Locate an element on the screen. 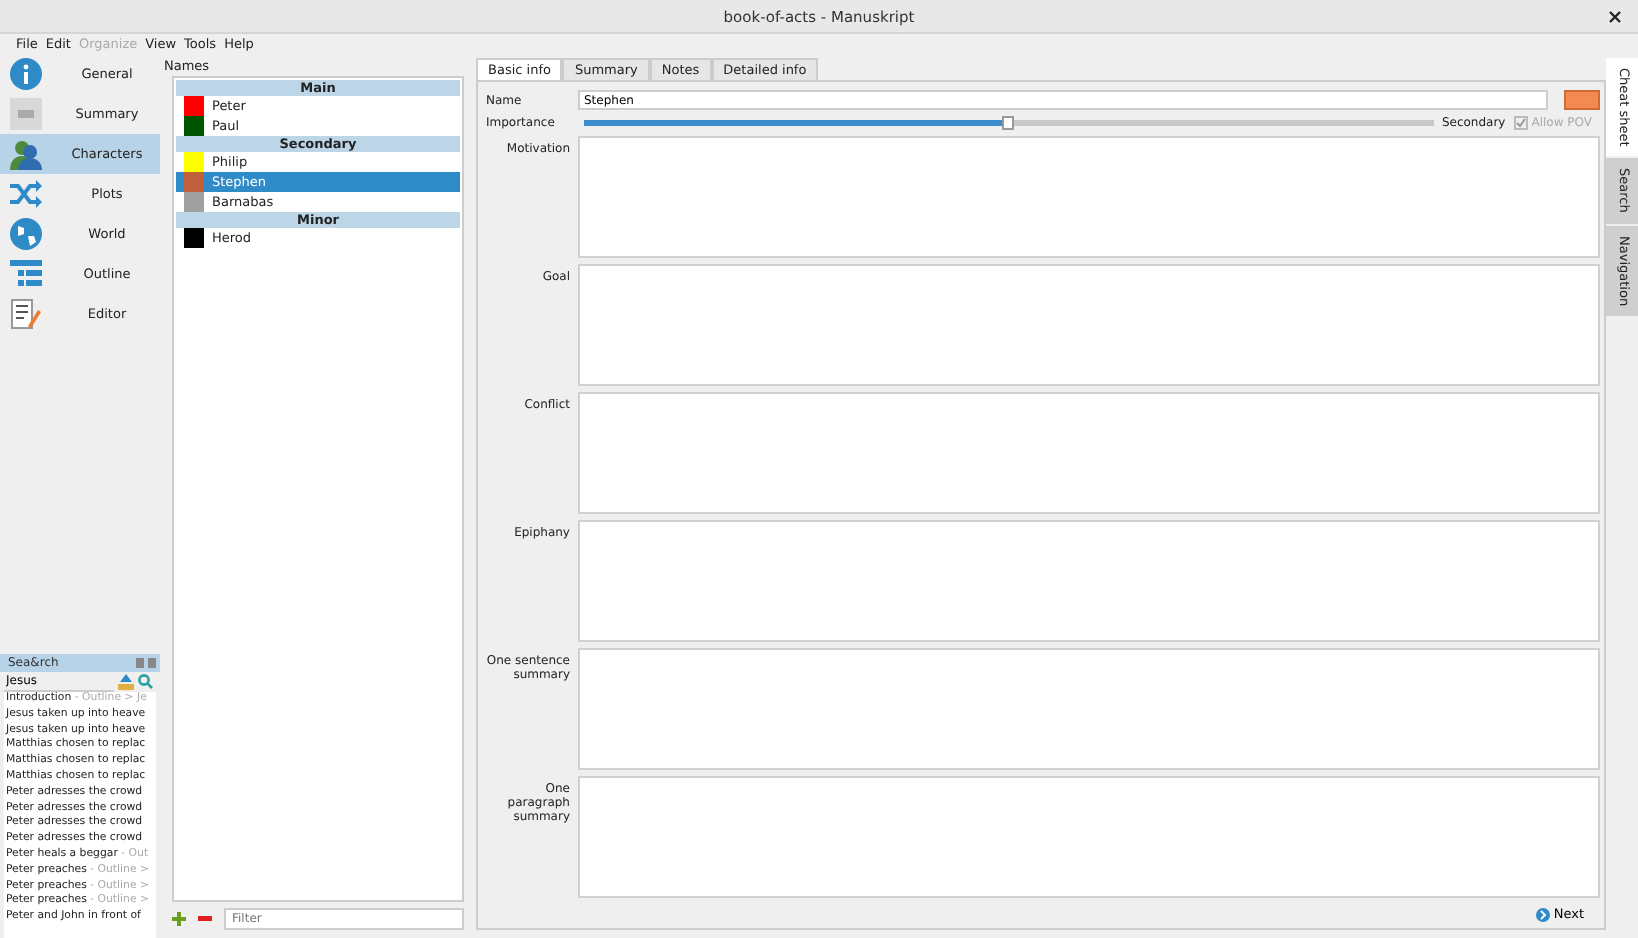 The image size is (1638, 938). shuffle-icon is located at coordinates (26, 194).